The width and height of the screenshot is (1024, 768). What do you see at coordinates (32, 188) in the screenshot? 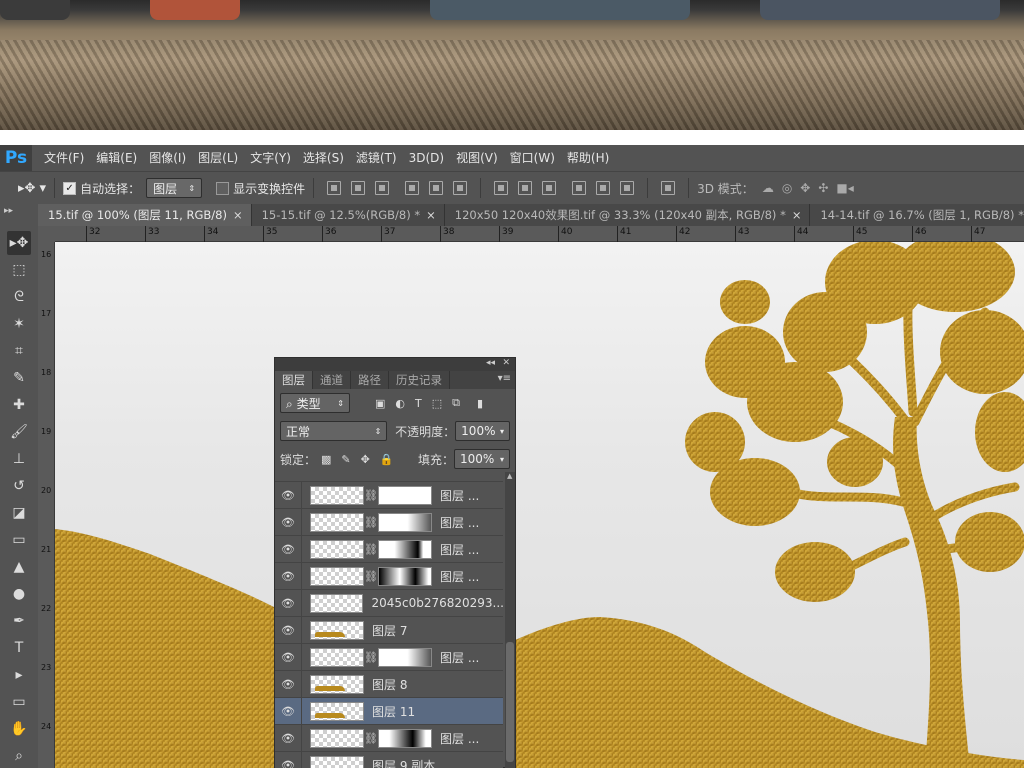
I see `move-tool-icon: ▸✥ ▾` at bounding box center [32, 188].